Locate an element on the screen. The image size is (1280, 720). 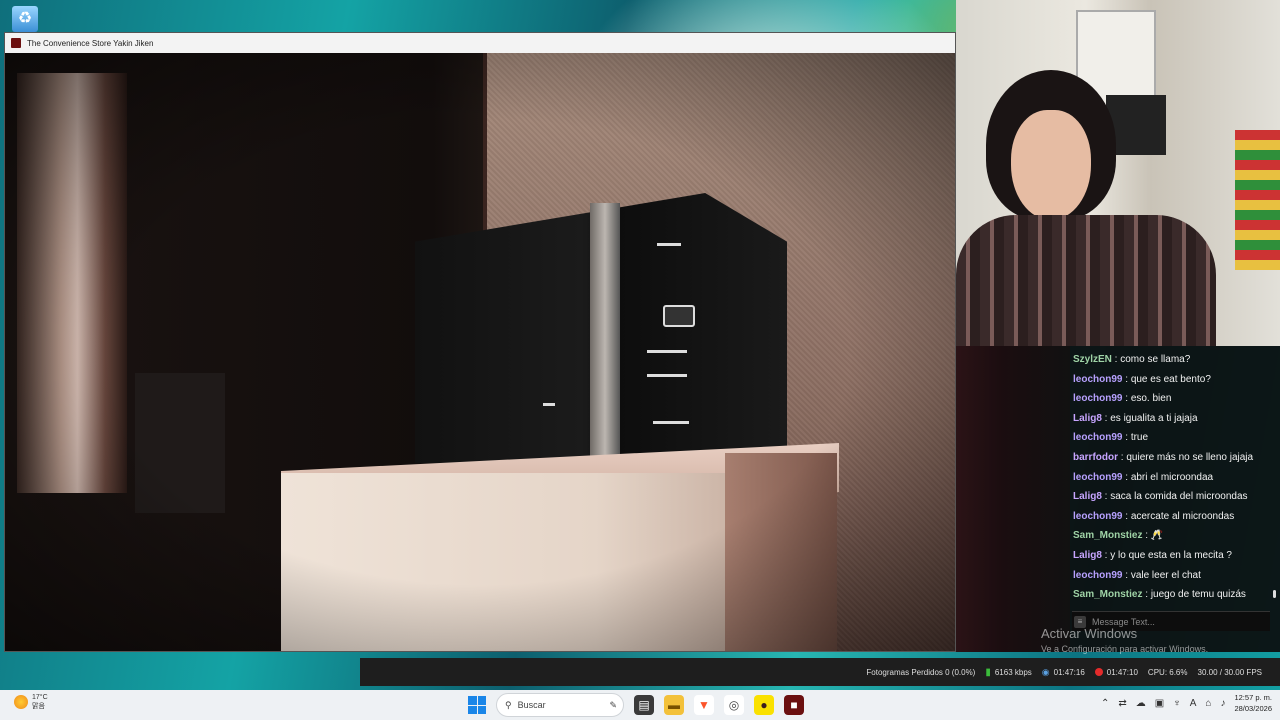
kakaotalk-icon: ● is located at coordinates (764, 705).